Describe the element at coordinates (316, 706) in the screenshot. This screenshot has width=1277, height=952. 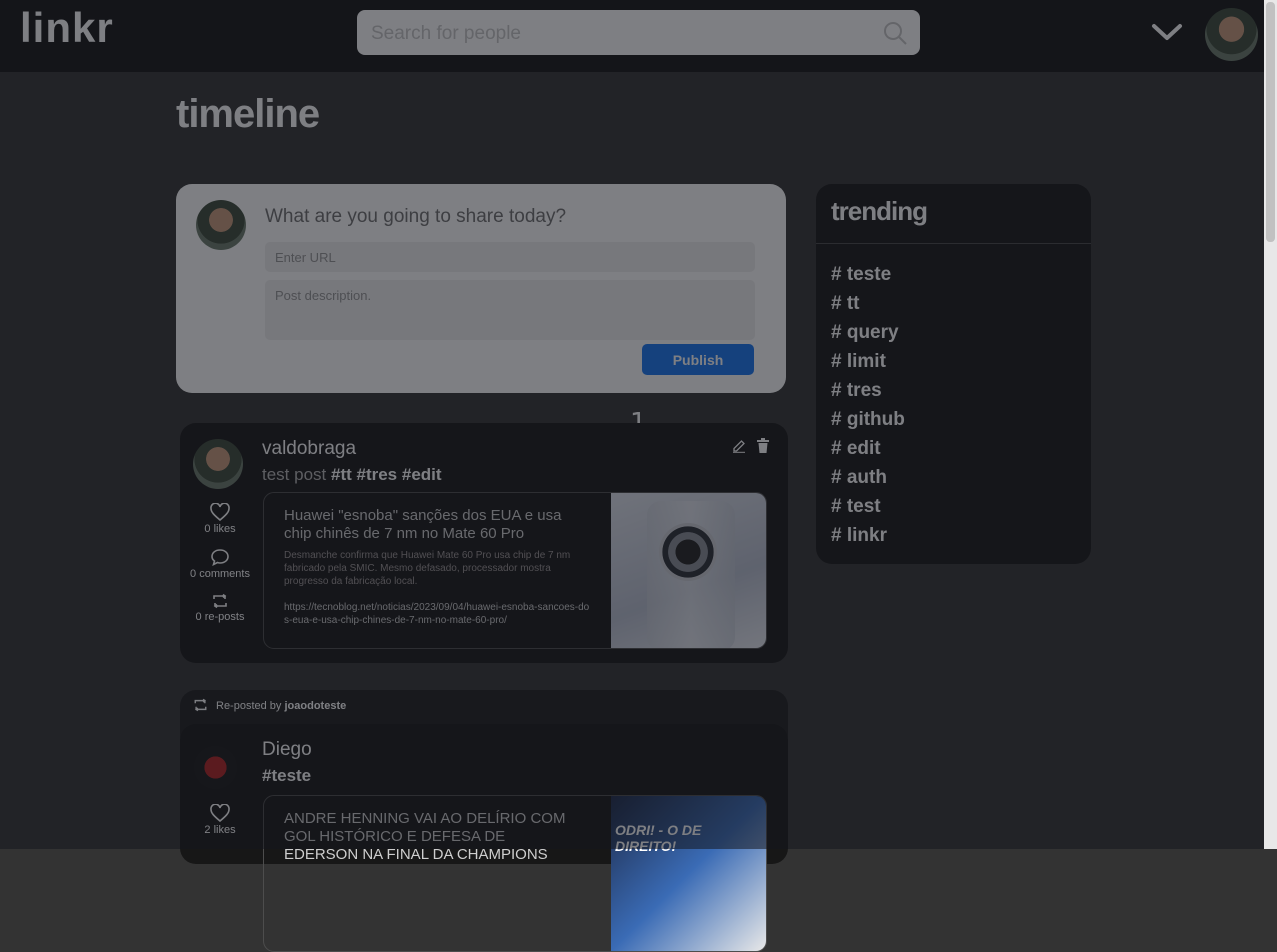
I see `repost-user: joaodoteste` at that location.